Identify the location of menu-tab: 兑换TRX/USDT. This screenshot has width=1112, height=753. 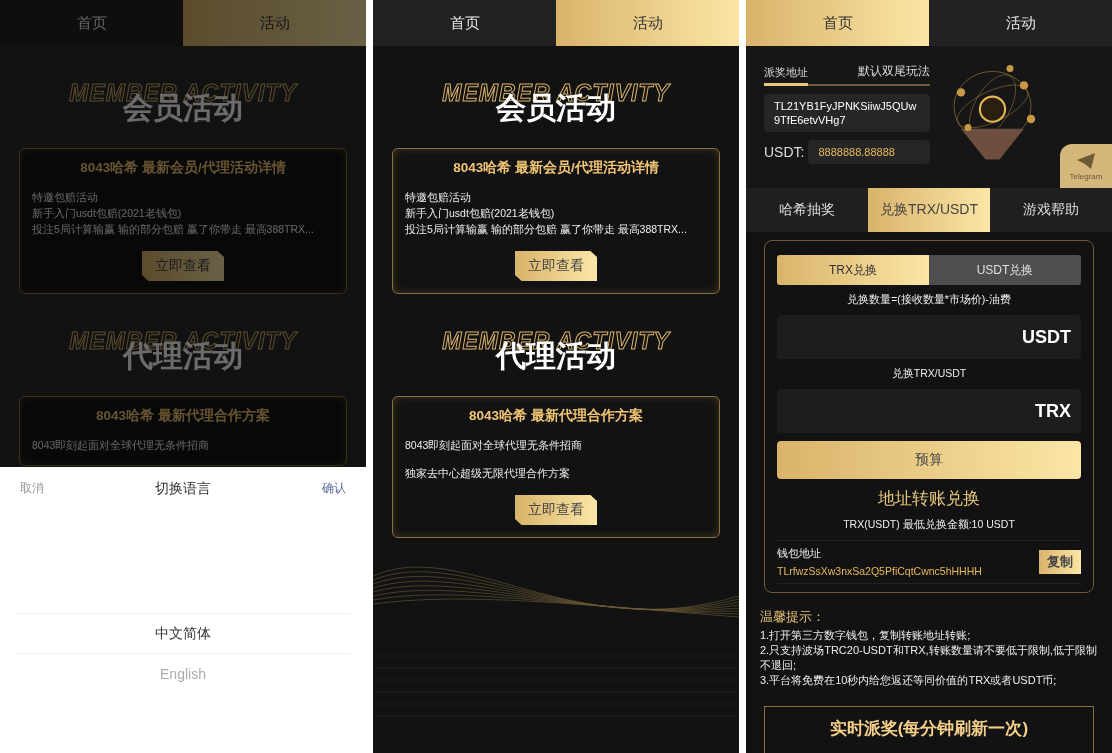
(929, 210).